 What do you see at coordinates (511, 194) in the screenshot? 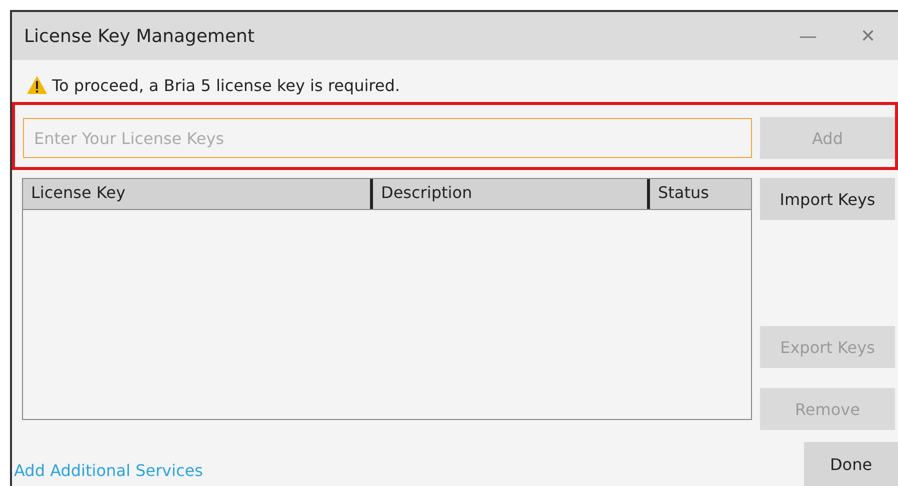
I see `column-header: Description` at bounding box center [511, 194].